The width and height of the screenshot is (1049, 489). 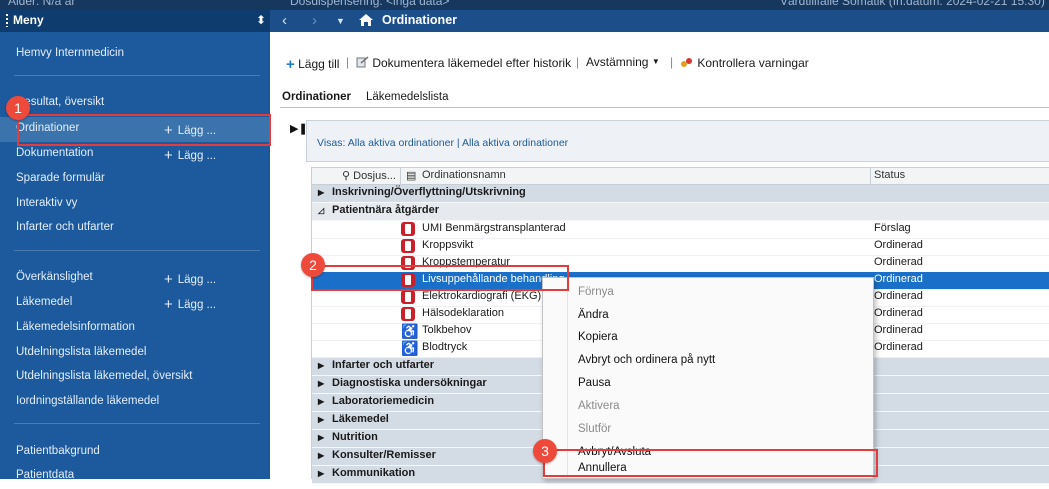 What do you see at coordinates (55, 153) in the screenshot?
I see `sidebar-item-label: Dokumentation` at bounding box center [55, 153].